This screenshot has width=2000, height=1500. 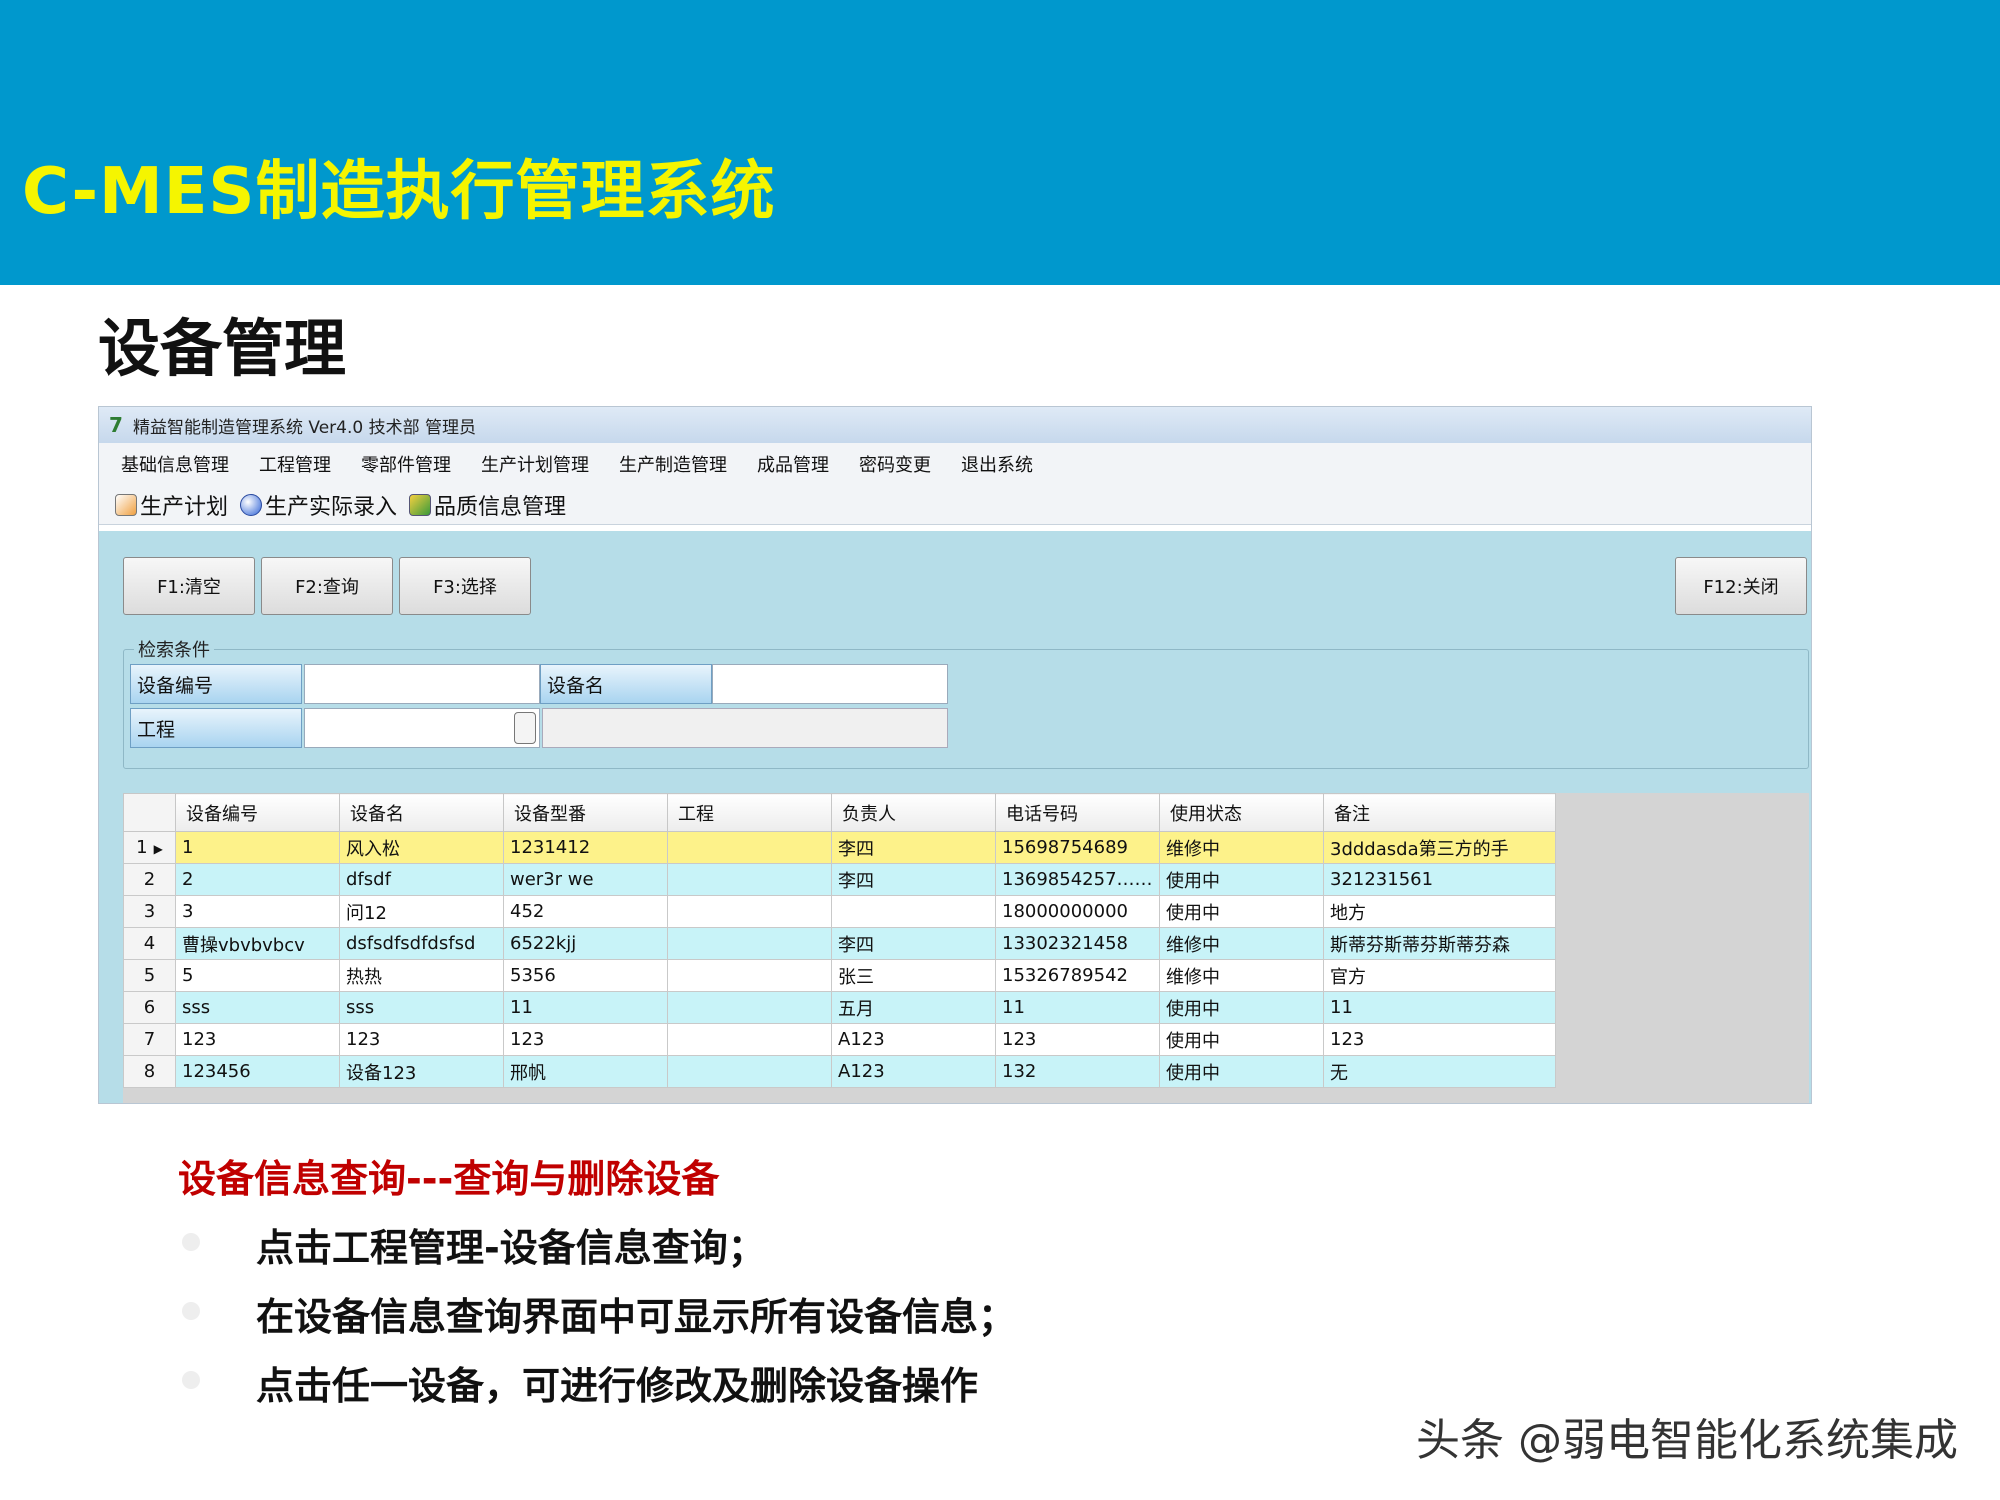 I want to click on table-cell: 321231561, so click(x=1439, y=879).